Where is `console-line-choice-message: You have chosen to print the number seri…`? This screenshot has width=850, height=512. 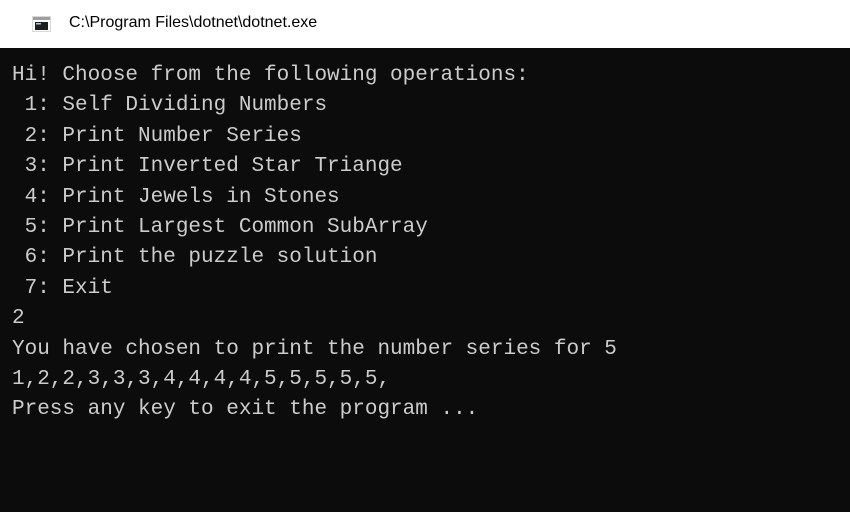
console-line-choice-message: You have chosen to print the number seri… is located at coordinates (314, 349).